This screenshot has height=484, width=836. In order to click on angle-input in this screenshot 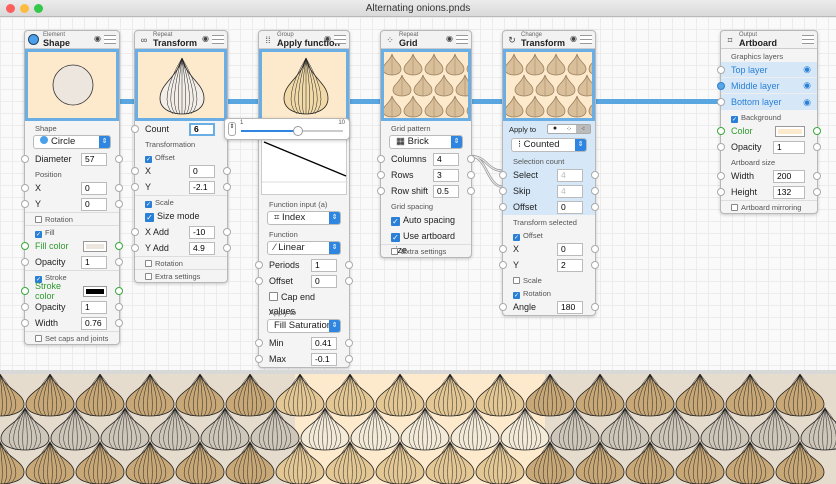, I will do `click(570, 307)`.